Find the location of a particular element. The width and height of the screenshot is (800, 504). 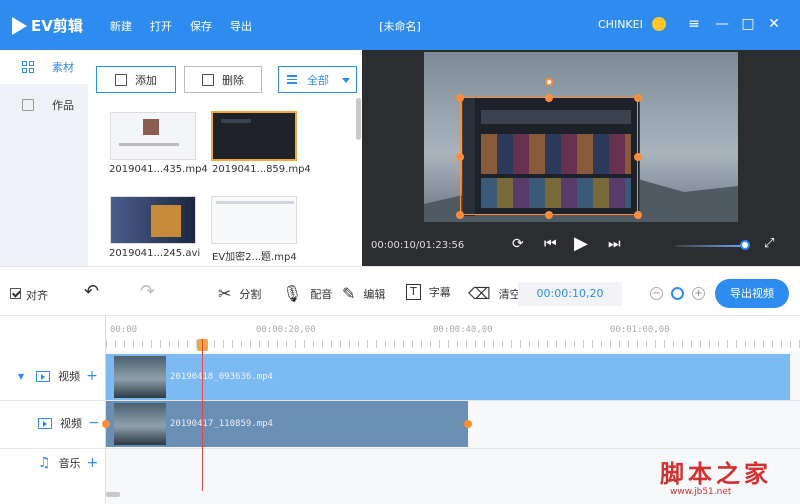

playhead is located at coordinates (202, 415).